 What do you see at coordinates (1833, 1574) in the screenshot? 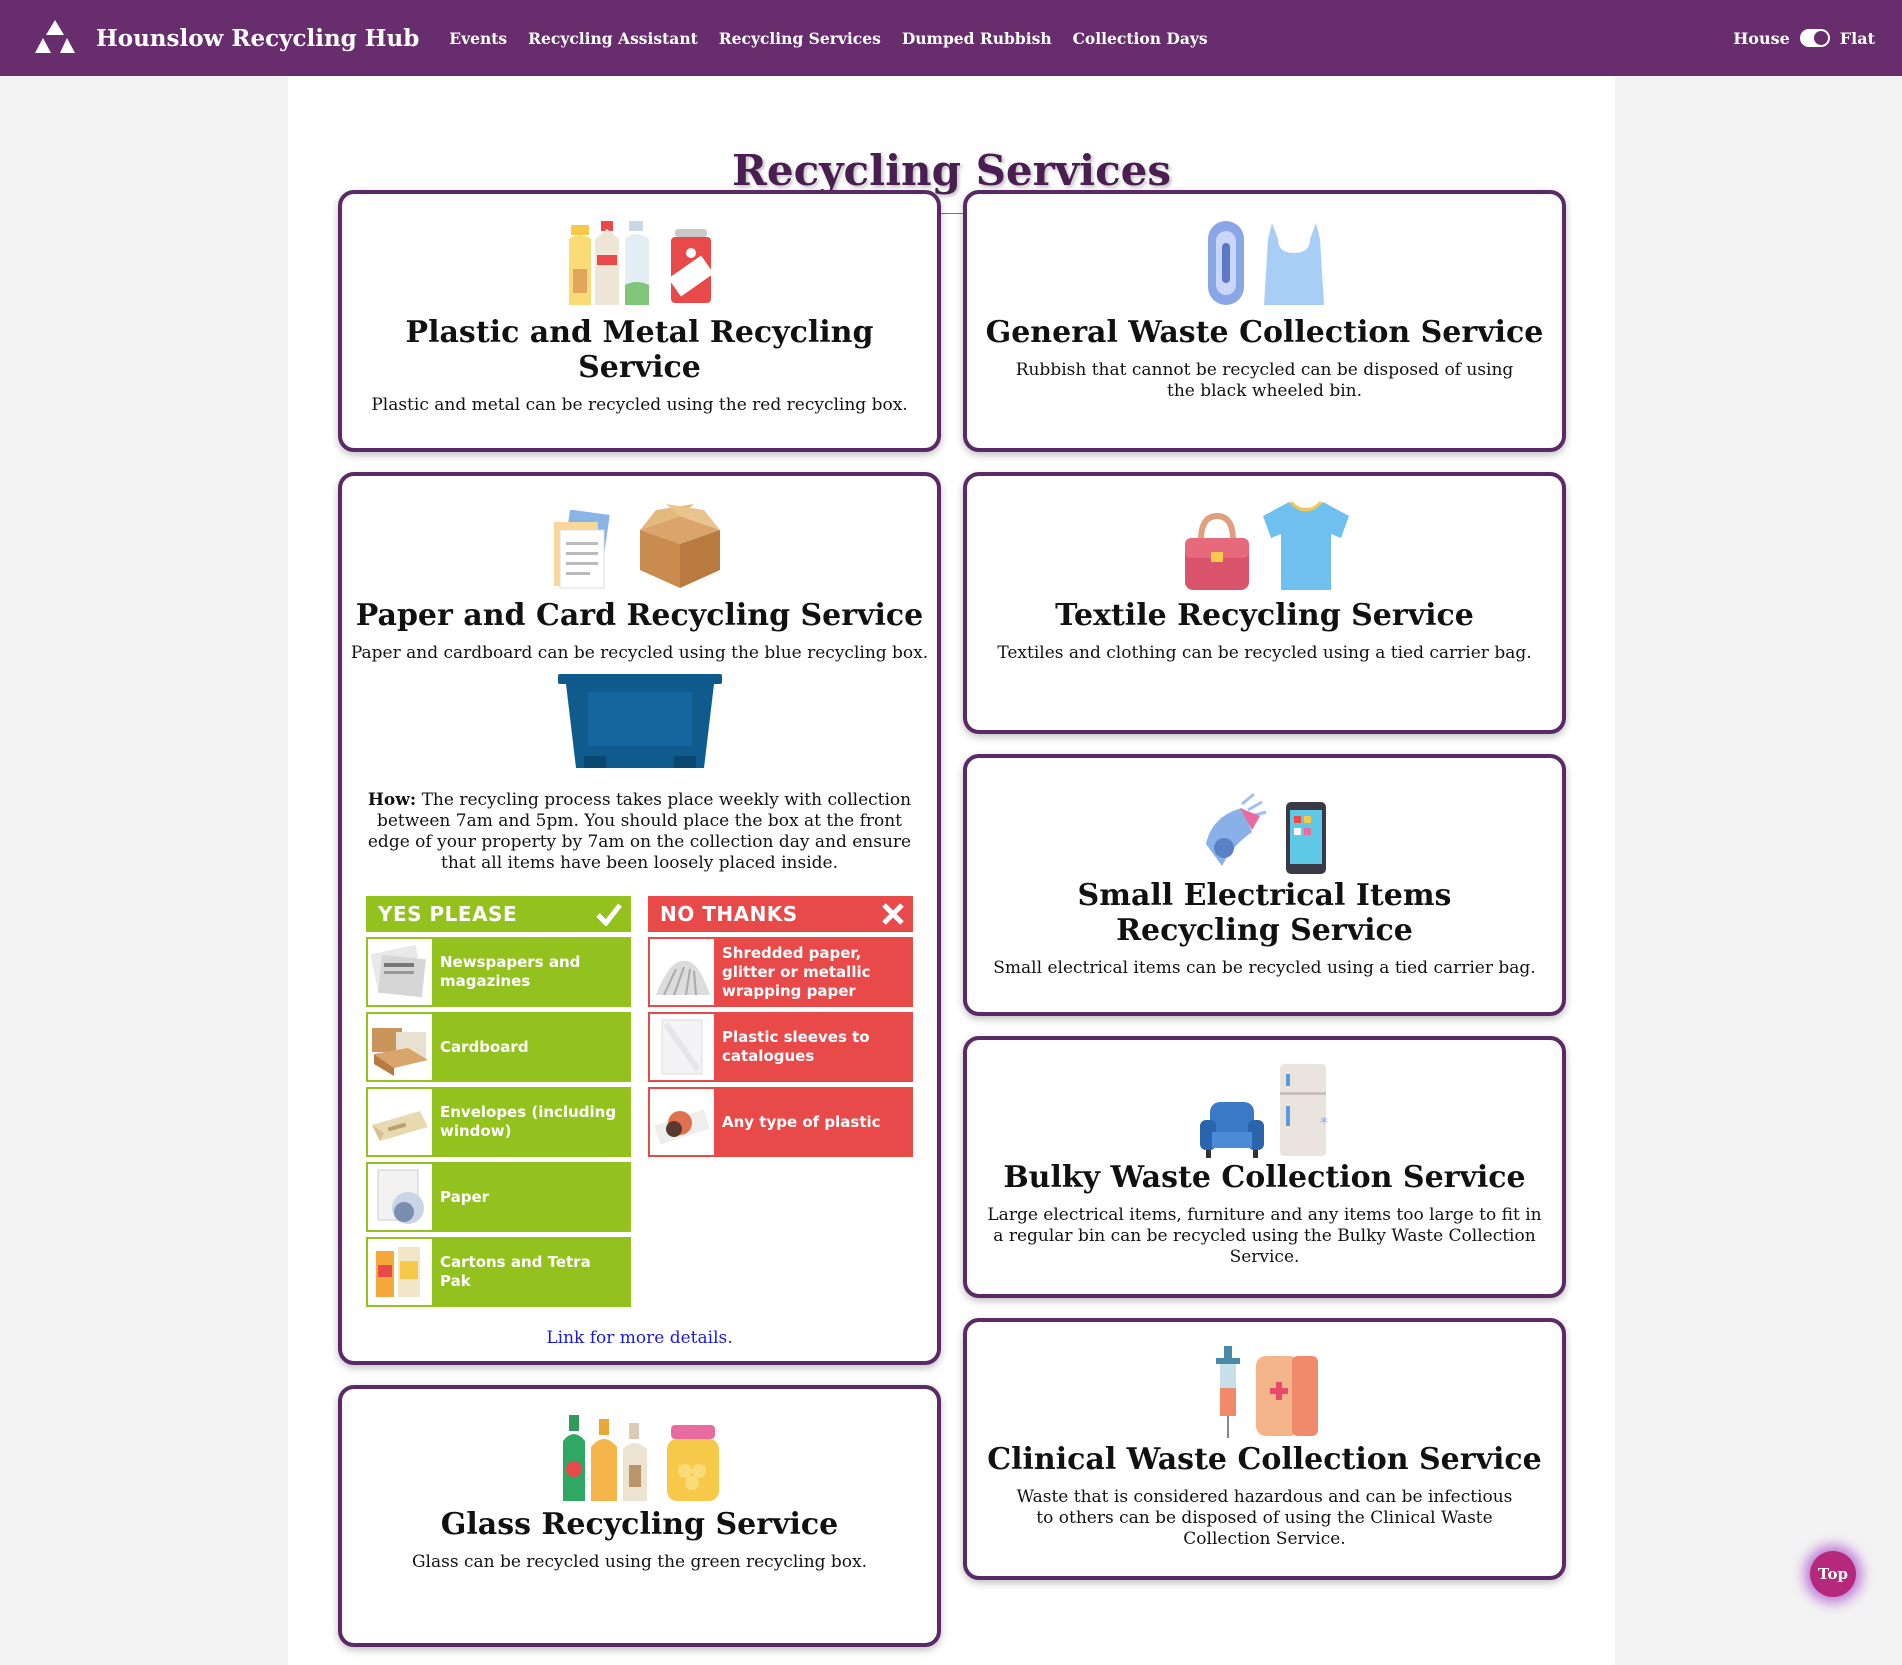
I see `scroll-to-top-button: Top` at bounding box center [1833, 1574].